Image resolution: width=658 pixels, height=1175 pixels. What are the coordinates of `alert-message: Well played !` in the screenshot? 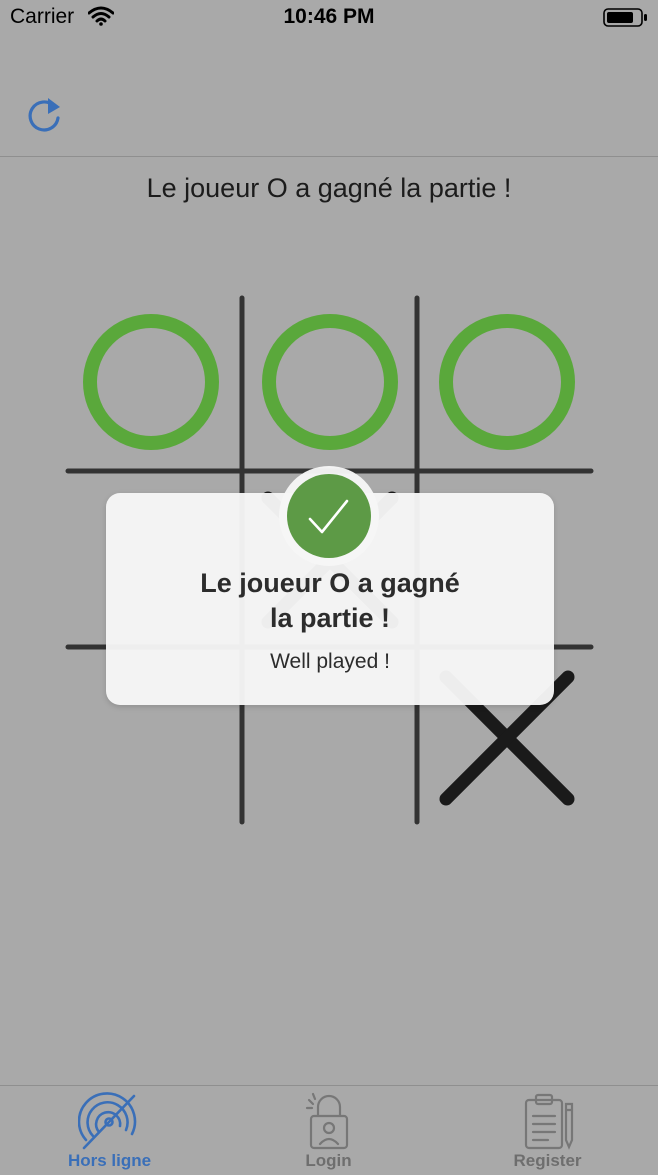 It's located at (330, 661).